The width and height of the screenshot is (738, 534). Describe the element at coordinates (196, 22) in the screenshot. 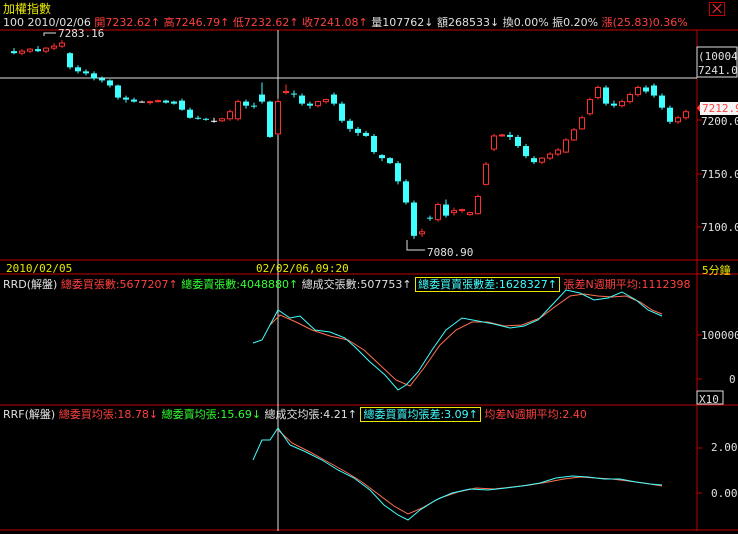

I see `high-price: 高7246.79↑` at that location.